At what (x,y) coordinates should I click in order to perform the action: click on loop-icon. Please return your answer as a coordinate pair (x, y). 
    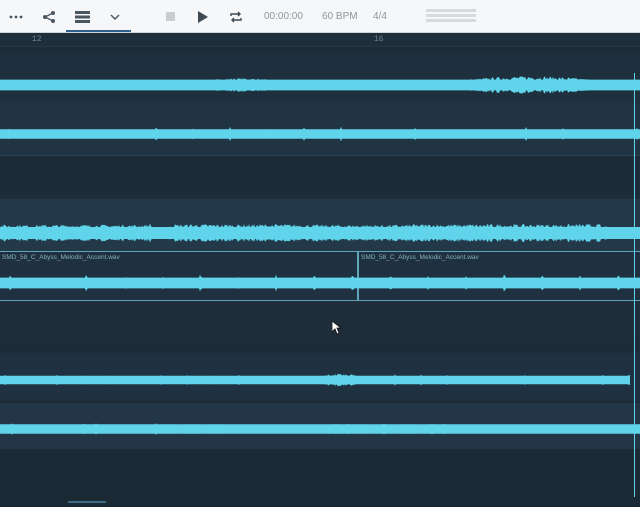
    Looking at the image, I should click on (236, 16).